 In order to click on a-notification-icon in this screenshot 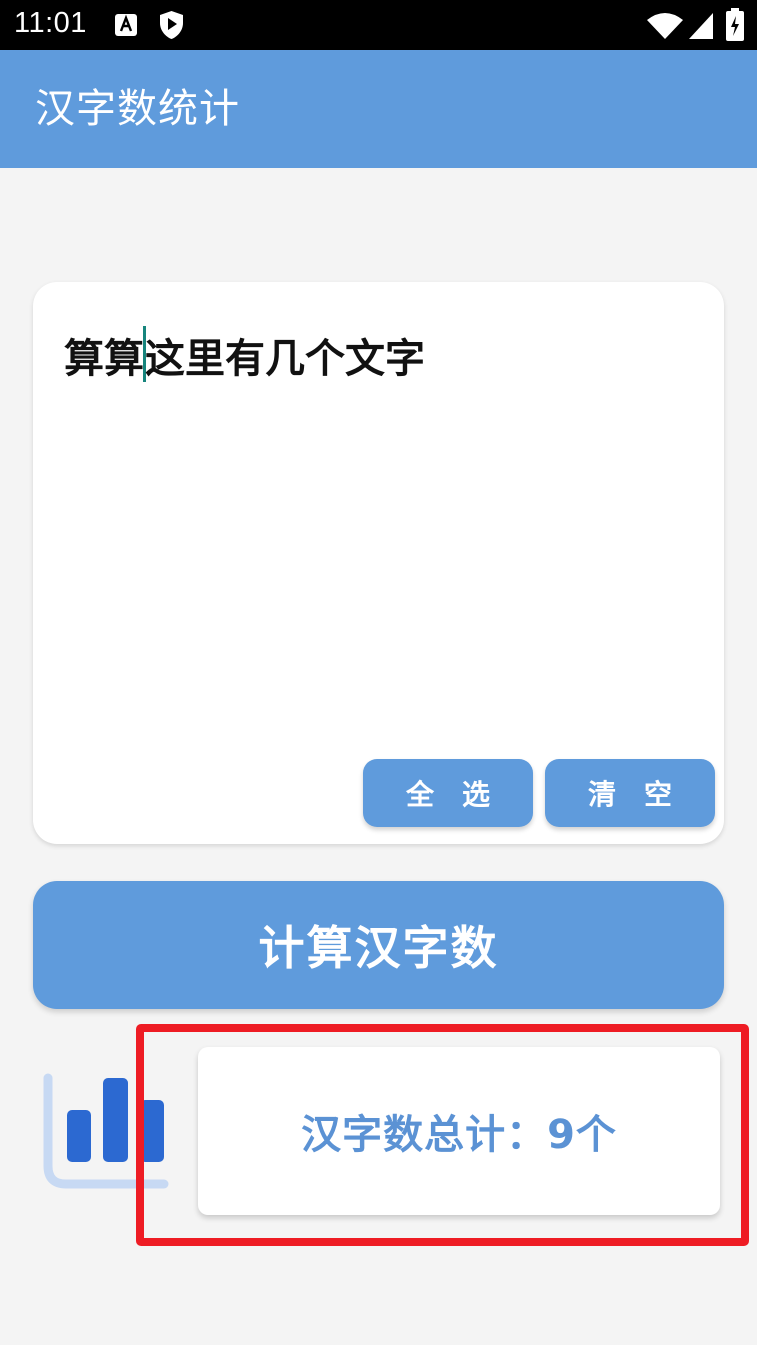, I will do `click(126, 25)`.